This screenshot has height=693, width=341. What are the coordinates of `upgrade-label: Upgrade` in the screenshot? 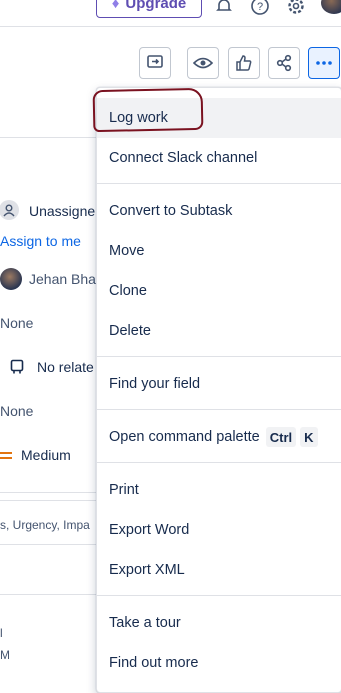 It's located at (156, 6).